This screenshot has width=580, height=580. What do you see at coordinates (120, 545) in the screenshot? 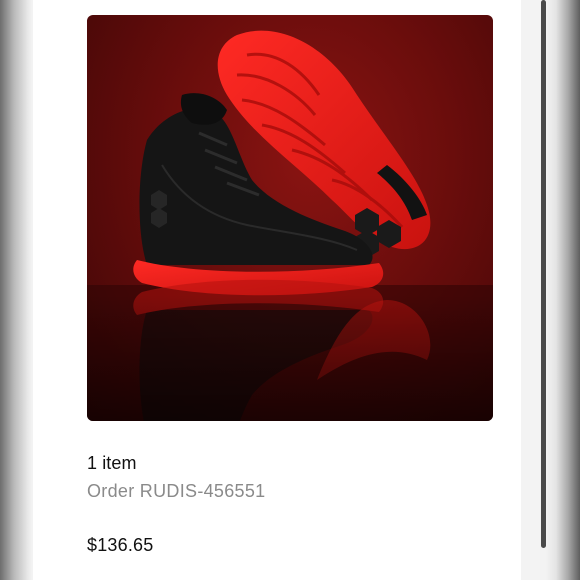
I see `order-total-price: $136.65` at bounding box center [120, 545].